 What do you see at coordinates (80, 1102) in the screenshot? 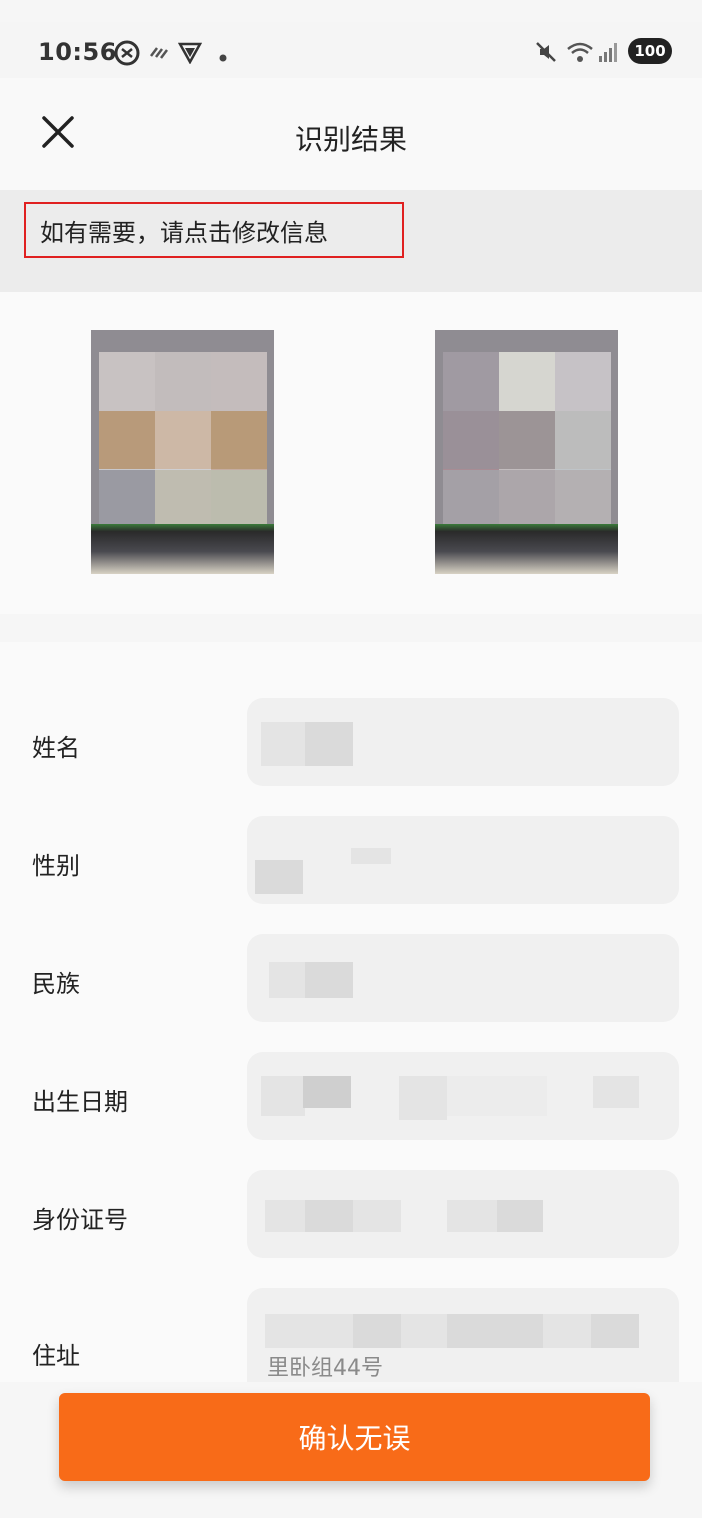
I see `birth-date-label: 出生日期` at bounding box center [80, 1102].